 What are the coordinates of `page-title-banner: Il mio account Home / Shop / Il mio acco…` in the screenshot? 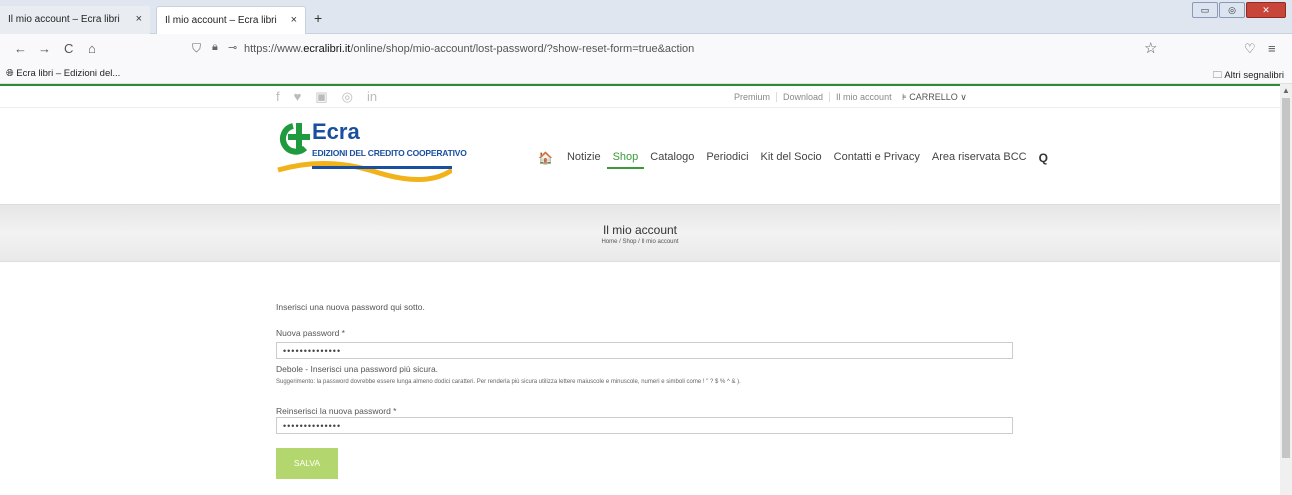 It's located at (640, 233).